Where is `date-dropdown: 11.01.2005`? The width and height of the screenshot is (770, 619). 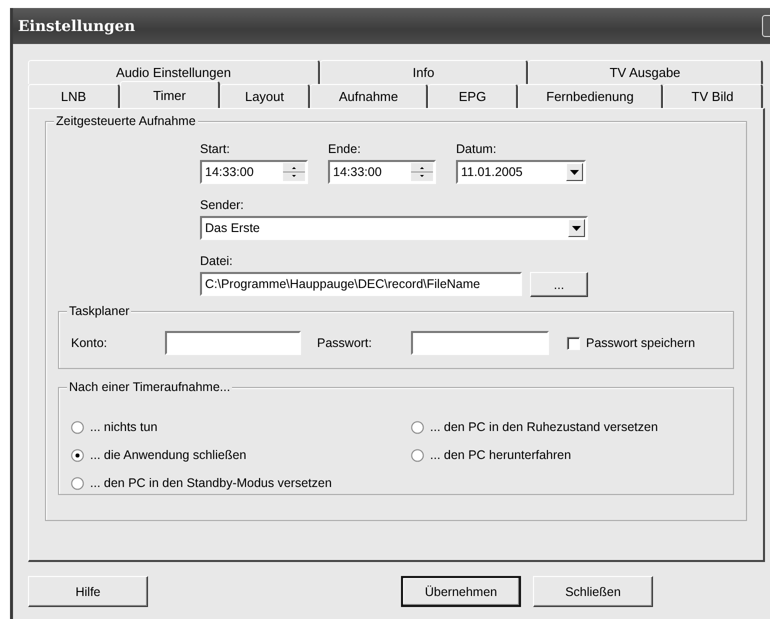 date-dropdown: 11.01.2005 is located at coordinates (521, 172).